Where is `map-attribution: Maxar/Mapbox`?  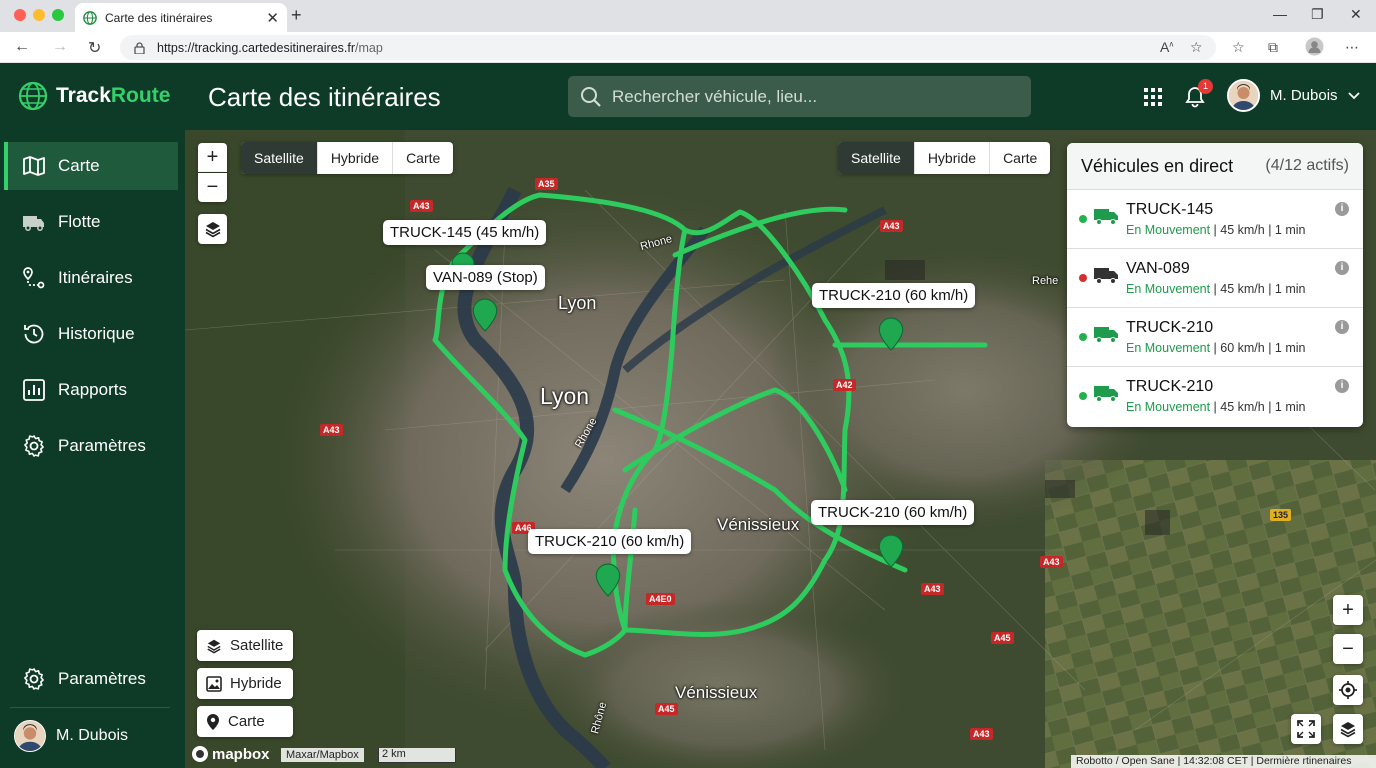 map-attribution: Maxar/Mapbox is located at coordinates (322, 755).